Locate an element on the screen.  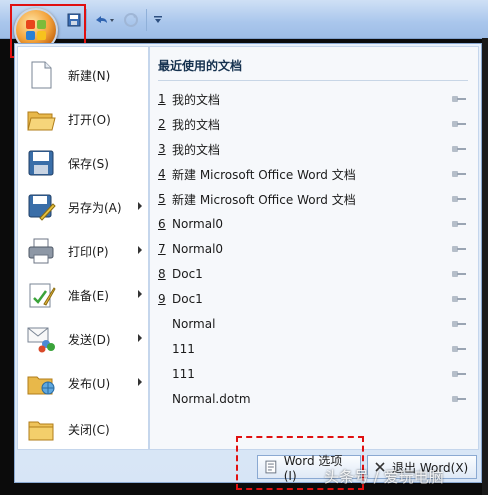
open-command: 打开(O) is located at coordinates (88, 119).